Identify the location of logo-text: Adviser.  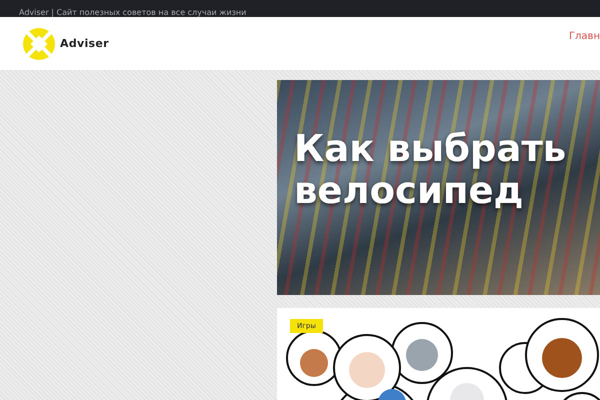
(84, 43).